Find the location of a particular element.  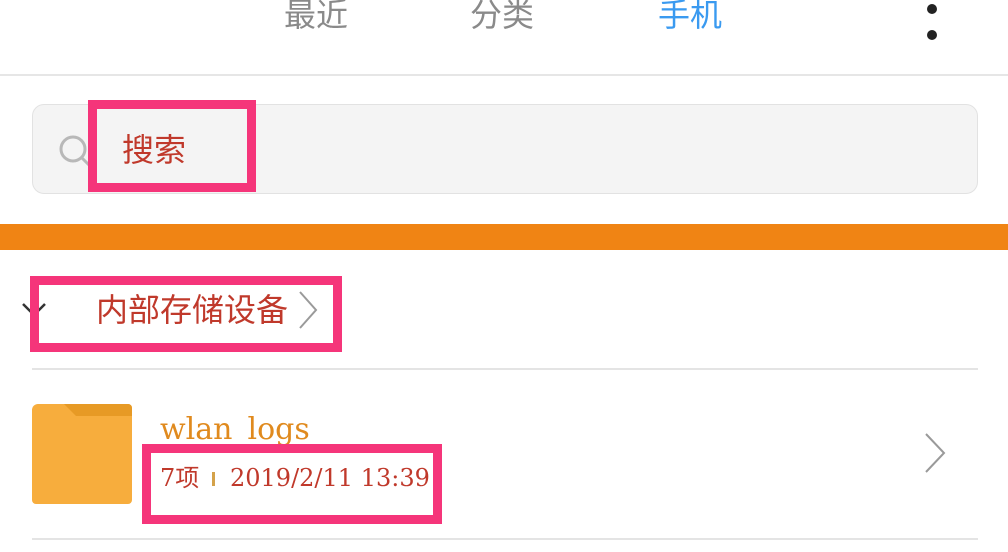

tab-phone: 手机 is located at coordinates (690, 20).